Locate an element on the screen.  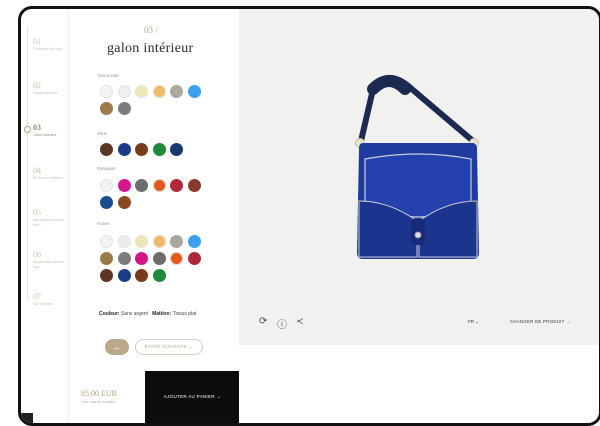
next-step-button: ÉTAPE SUIVANTE → is located at coordinates (169, 347).